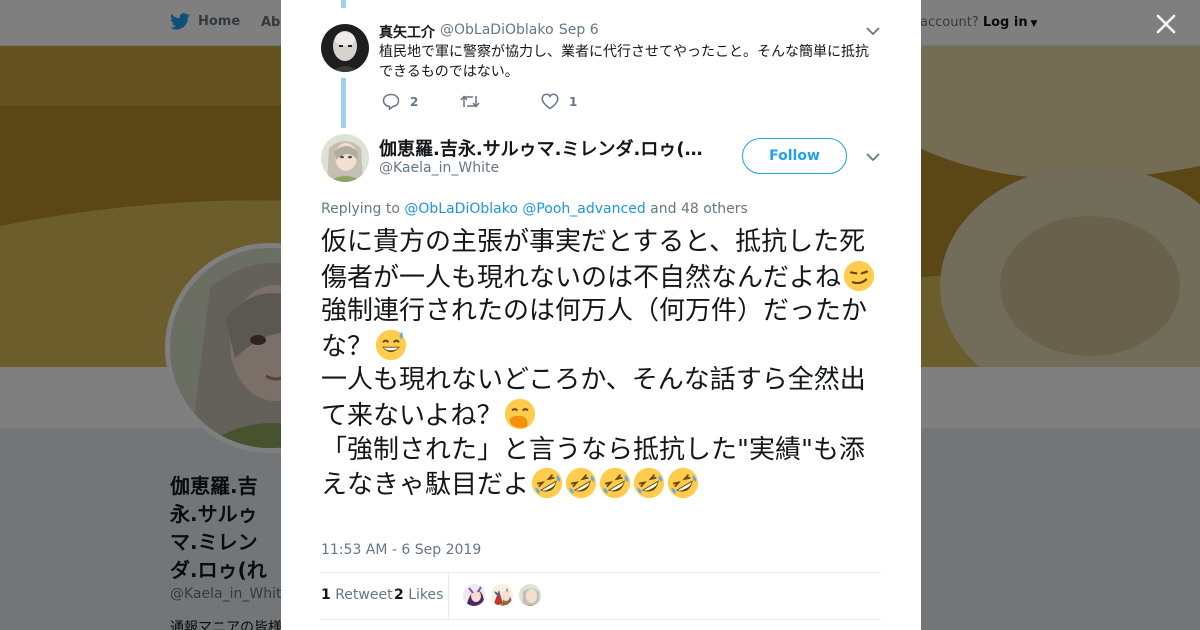 This screenshot has width=1200, height=630. Describe the element at coordinates (391, 101) in the screenshot. I see `reply-icon` at that location.